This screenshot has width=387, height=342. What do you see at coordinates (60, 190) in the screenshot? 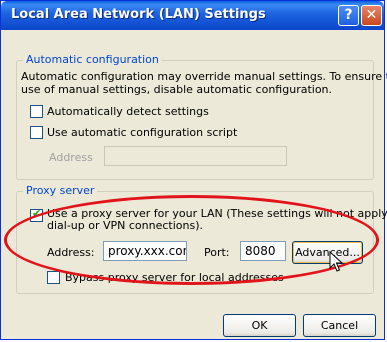
I see `proxy-server-legend: Proxy server` at bounding box center [60, 190].